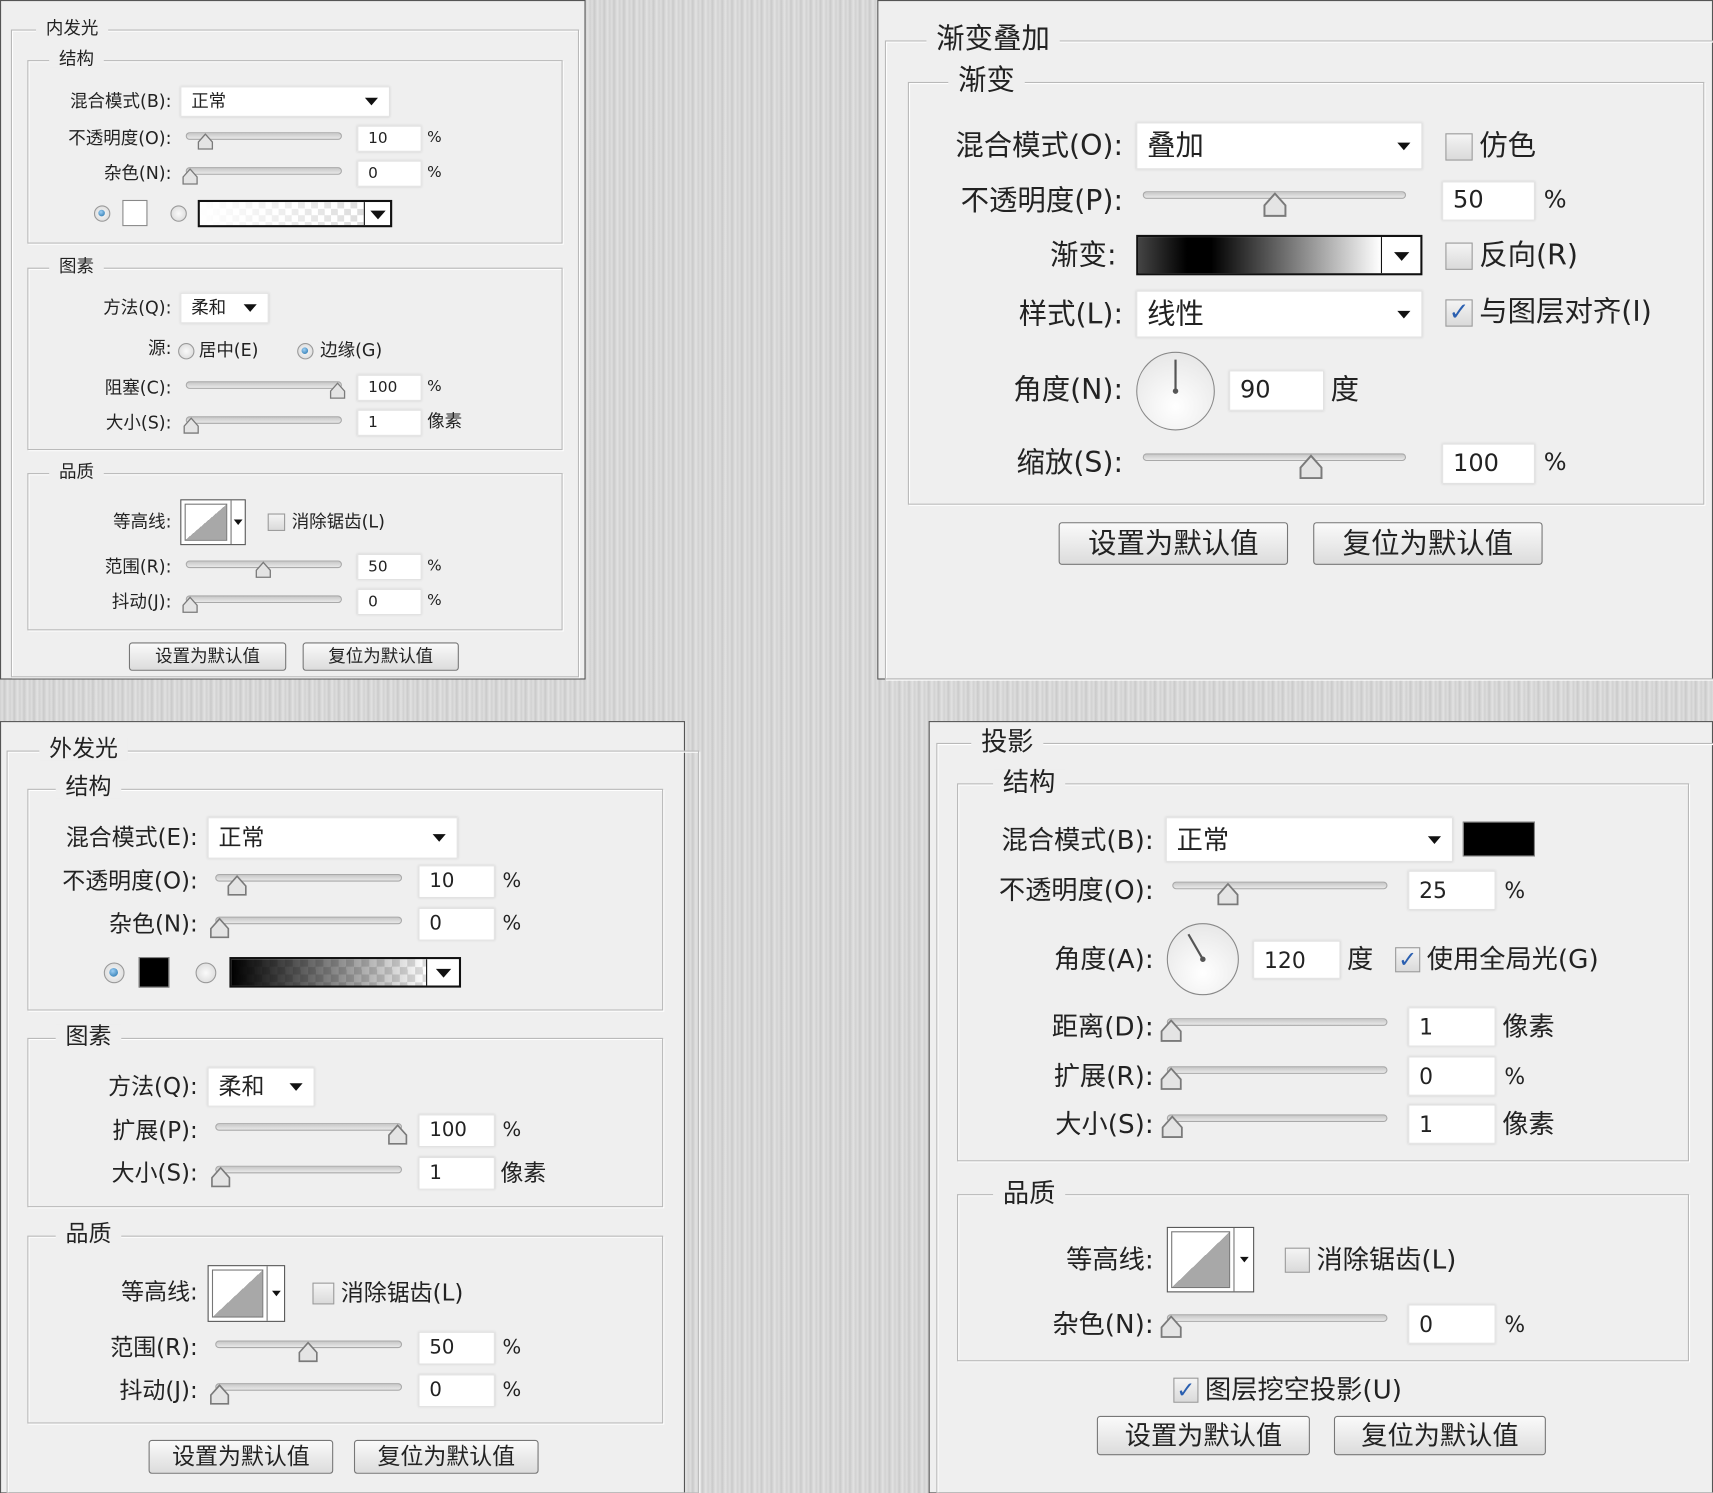  Describe the element at coordinates (1498, 839) in the screenshot. I see `shadow-color-swatch` at that location.